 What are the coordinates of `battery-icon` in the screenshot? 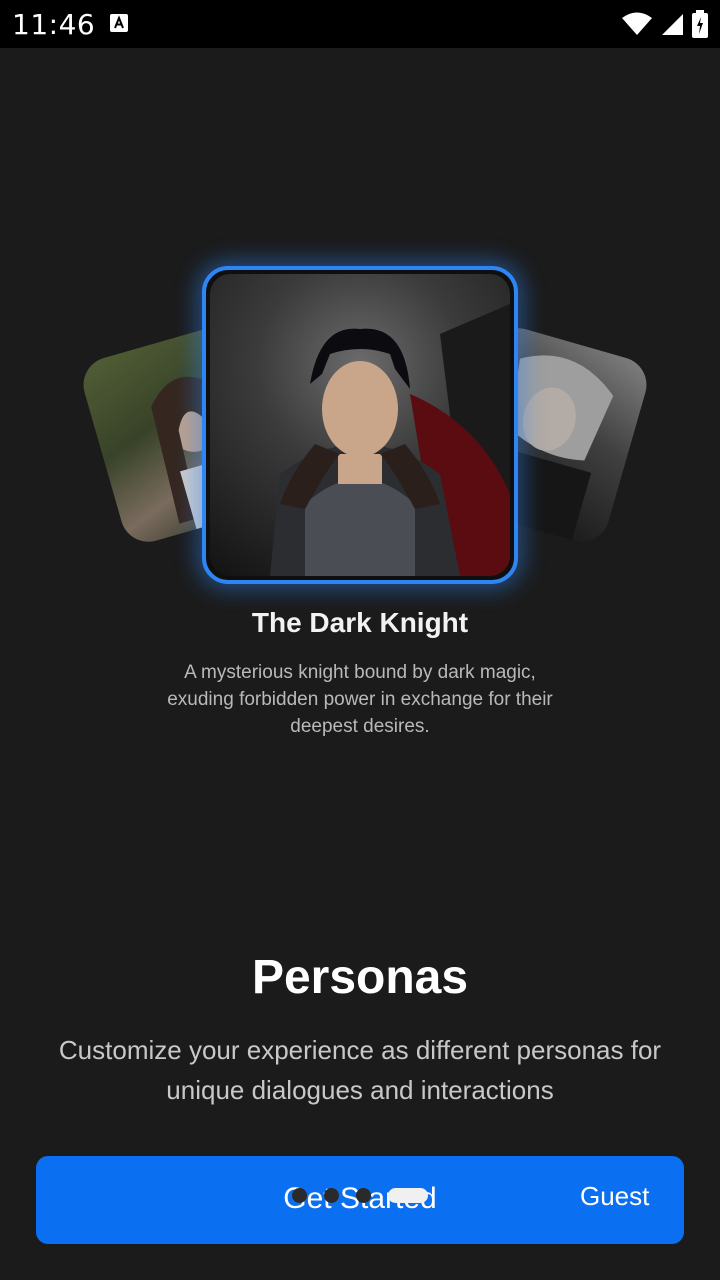 It's located at (700, 24).